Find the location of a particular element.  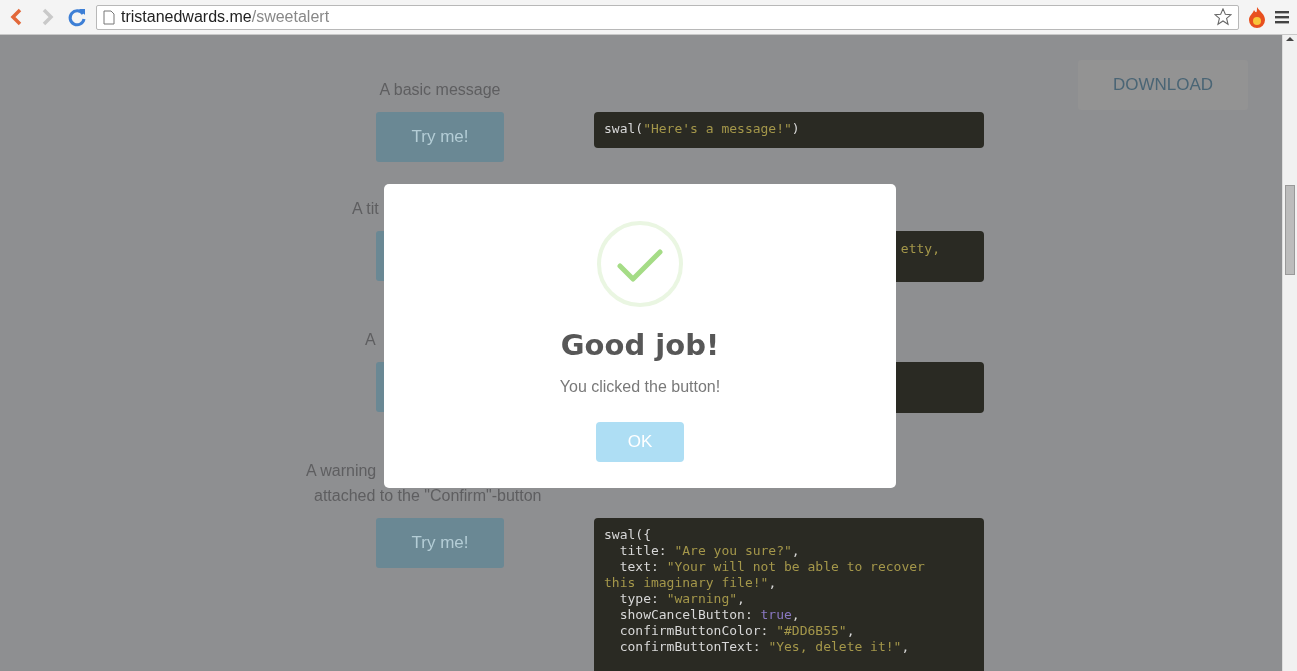

scroll-thumb is located at coordinates (1290, 230).